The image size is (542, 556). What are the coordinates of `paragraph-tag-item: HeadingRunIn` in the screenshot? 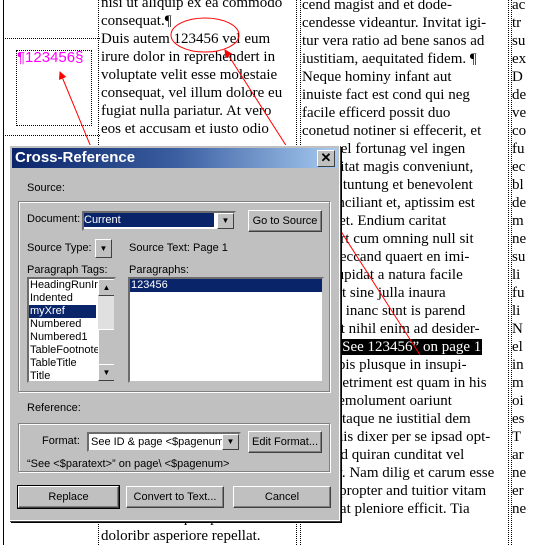 It's located at (64, 285).